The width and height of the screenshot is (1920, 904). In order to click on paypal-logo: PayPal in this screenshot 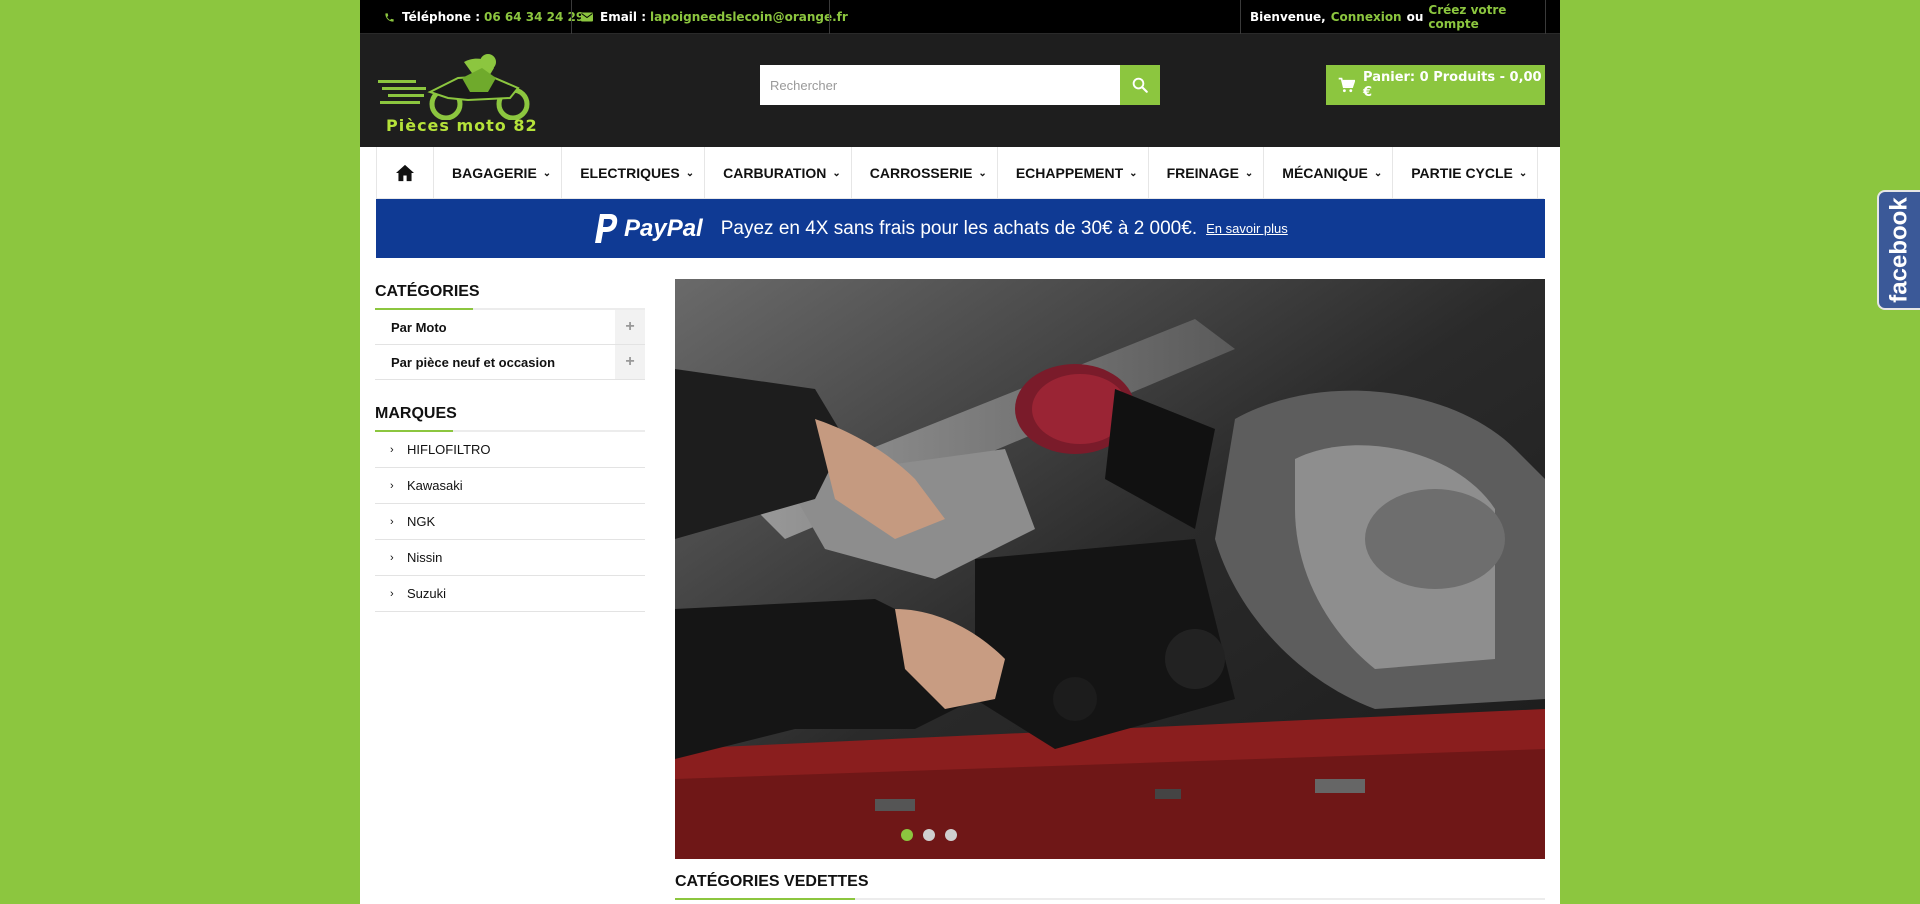, I will do `click(648, 228)`.